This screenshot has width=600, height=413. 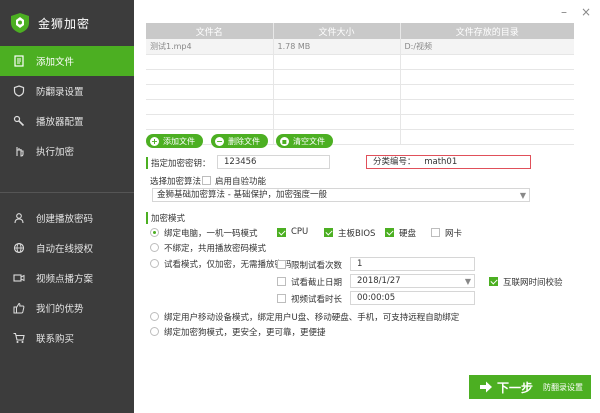 What do you see at coordinates (242, 195) in the screenshot?
I see `algorithm-value: 金狮基础加密算法 - 基础保护，加密强度一般` at bounding box center [242, 195].